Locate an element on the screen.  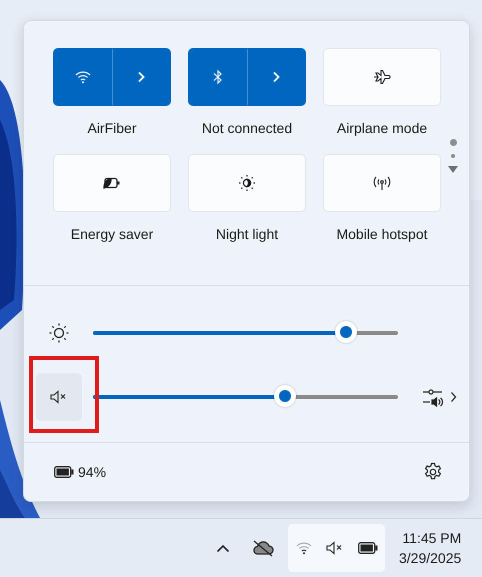
tile-label: Mobile hotspot is located at coordinates (382, 234).